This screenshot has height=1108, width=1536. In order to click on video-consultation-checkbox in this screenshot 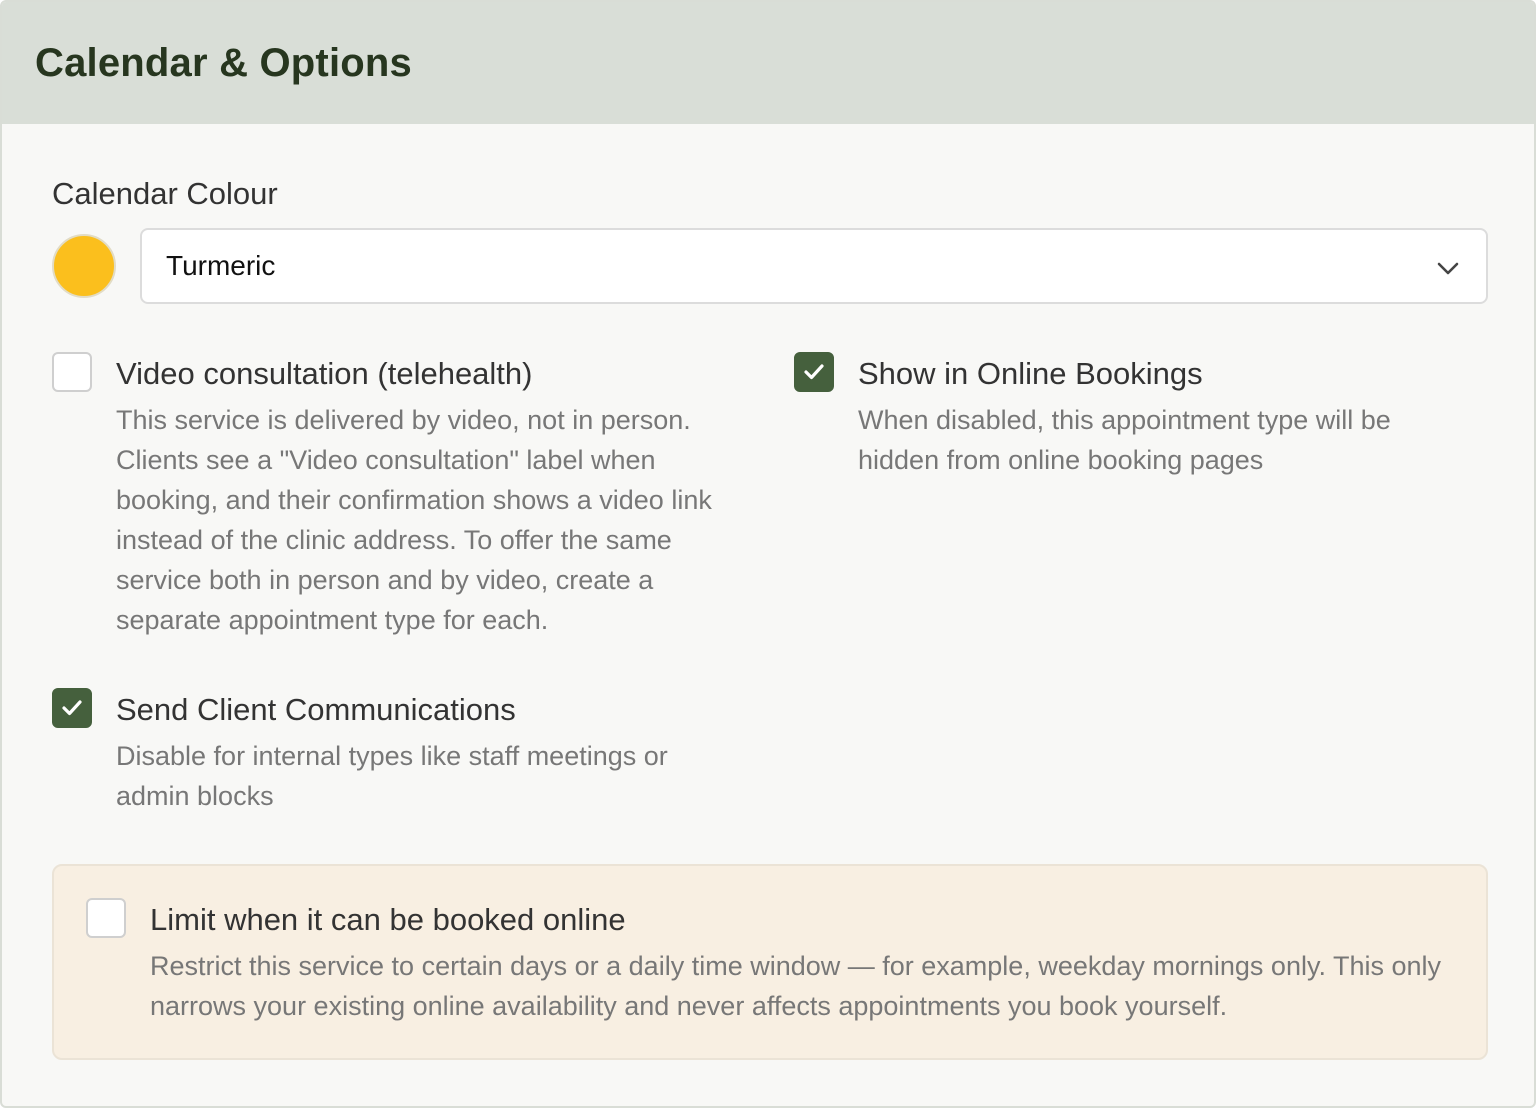, I will do `click(72, 372)`.